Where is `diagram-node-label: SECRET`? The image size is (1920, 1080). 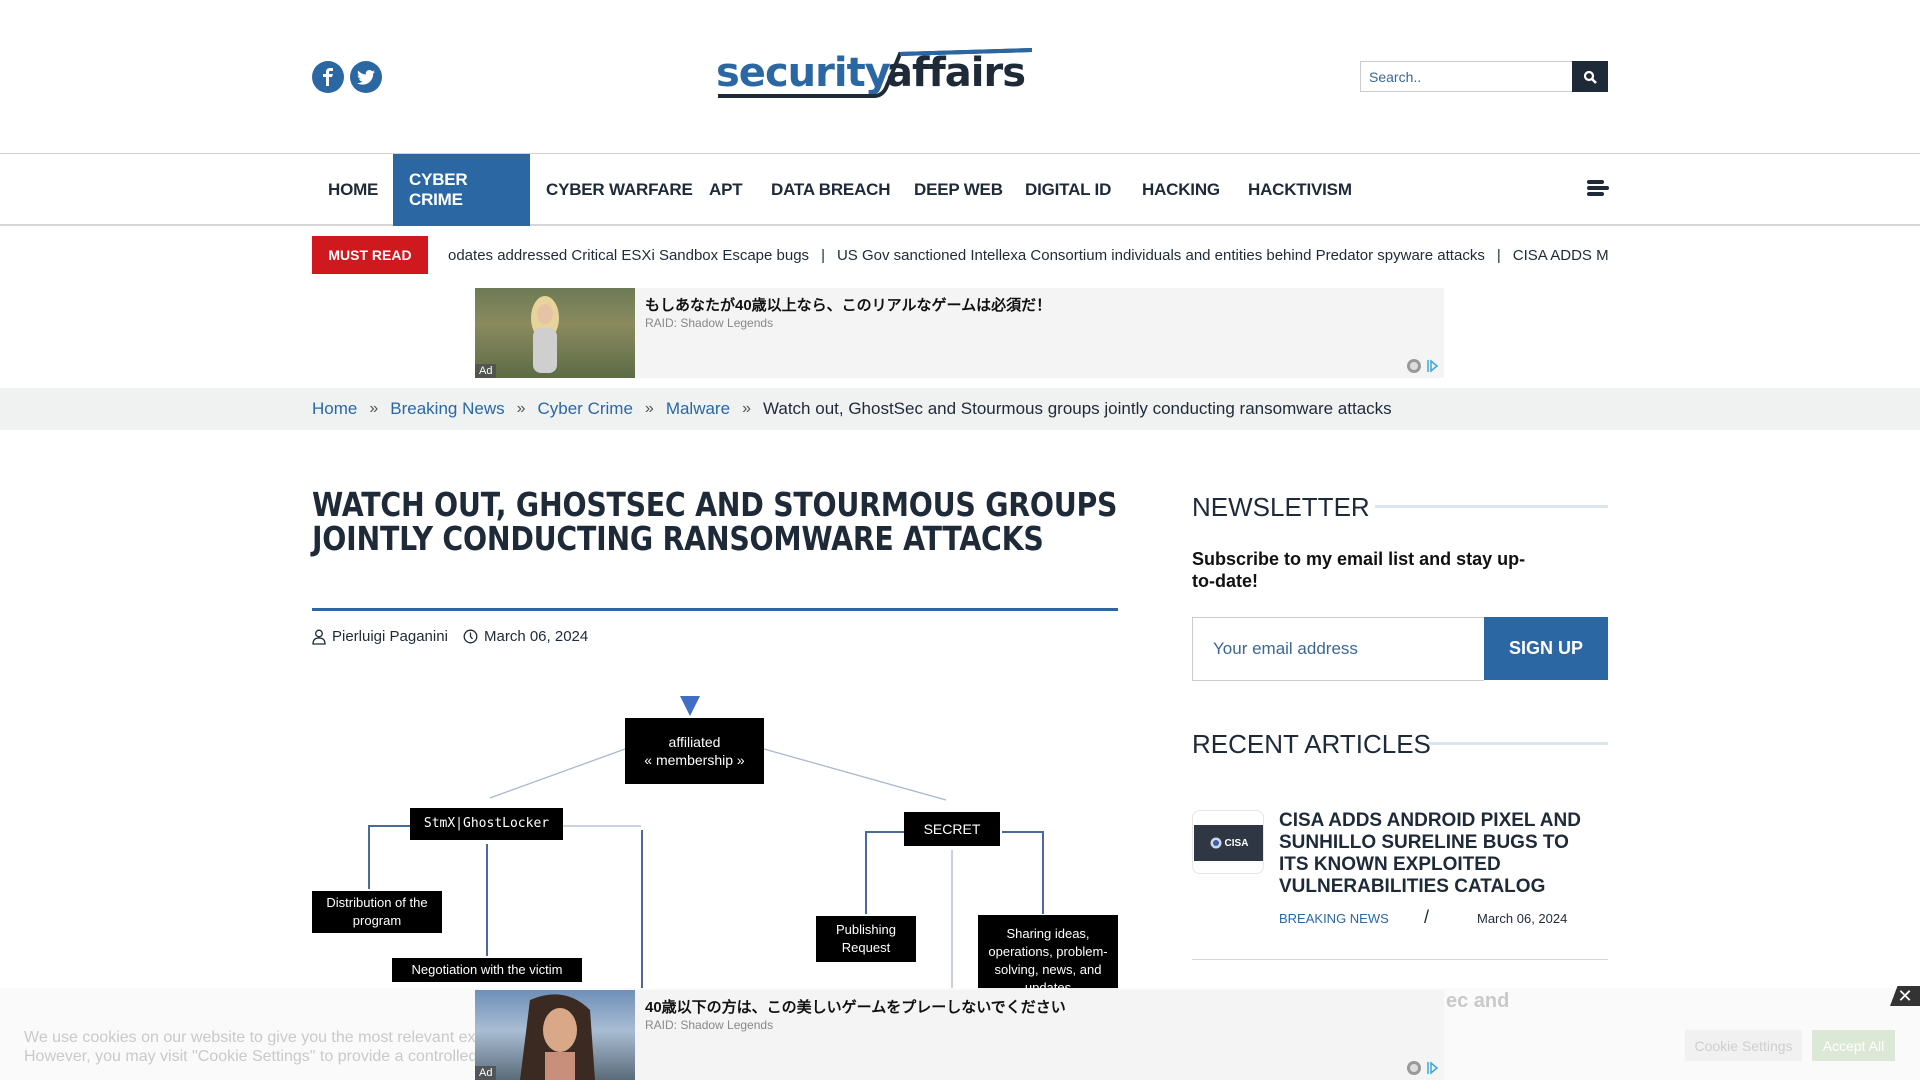
diagram-node-label: SECRET is located at coordinates (952, 829).